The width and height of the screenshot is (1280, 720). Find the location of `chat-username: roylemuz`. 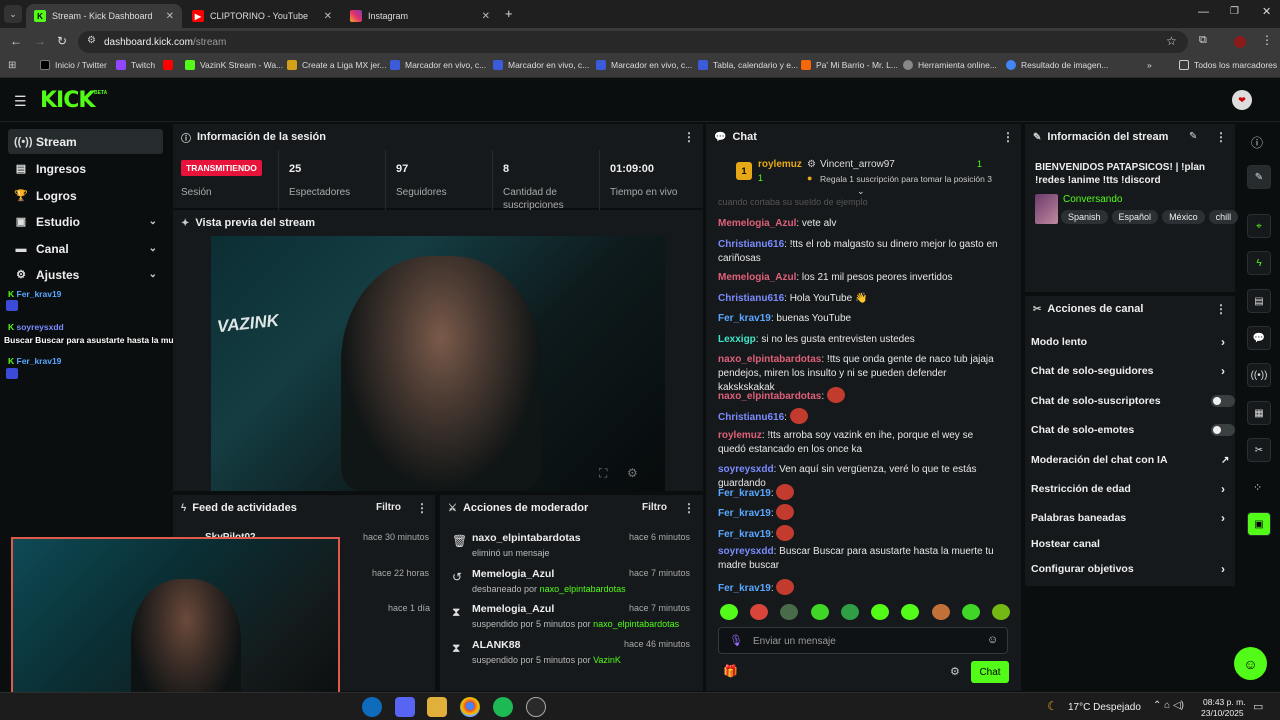

chat-username: roylemuz is located at coordinates (740, 435).